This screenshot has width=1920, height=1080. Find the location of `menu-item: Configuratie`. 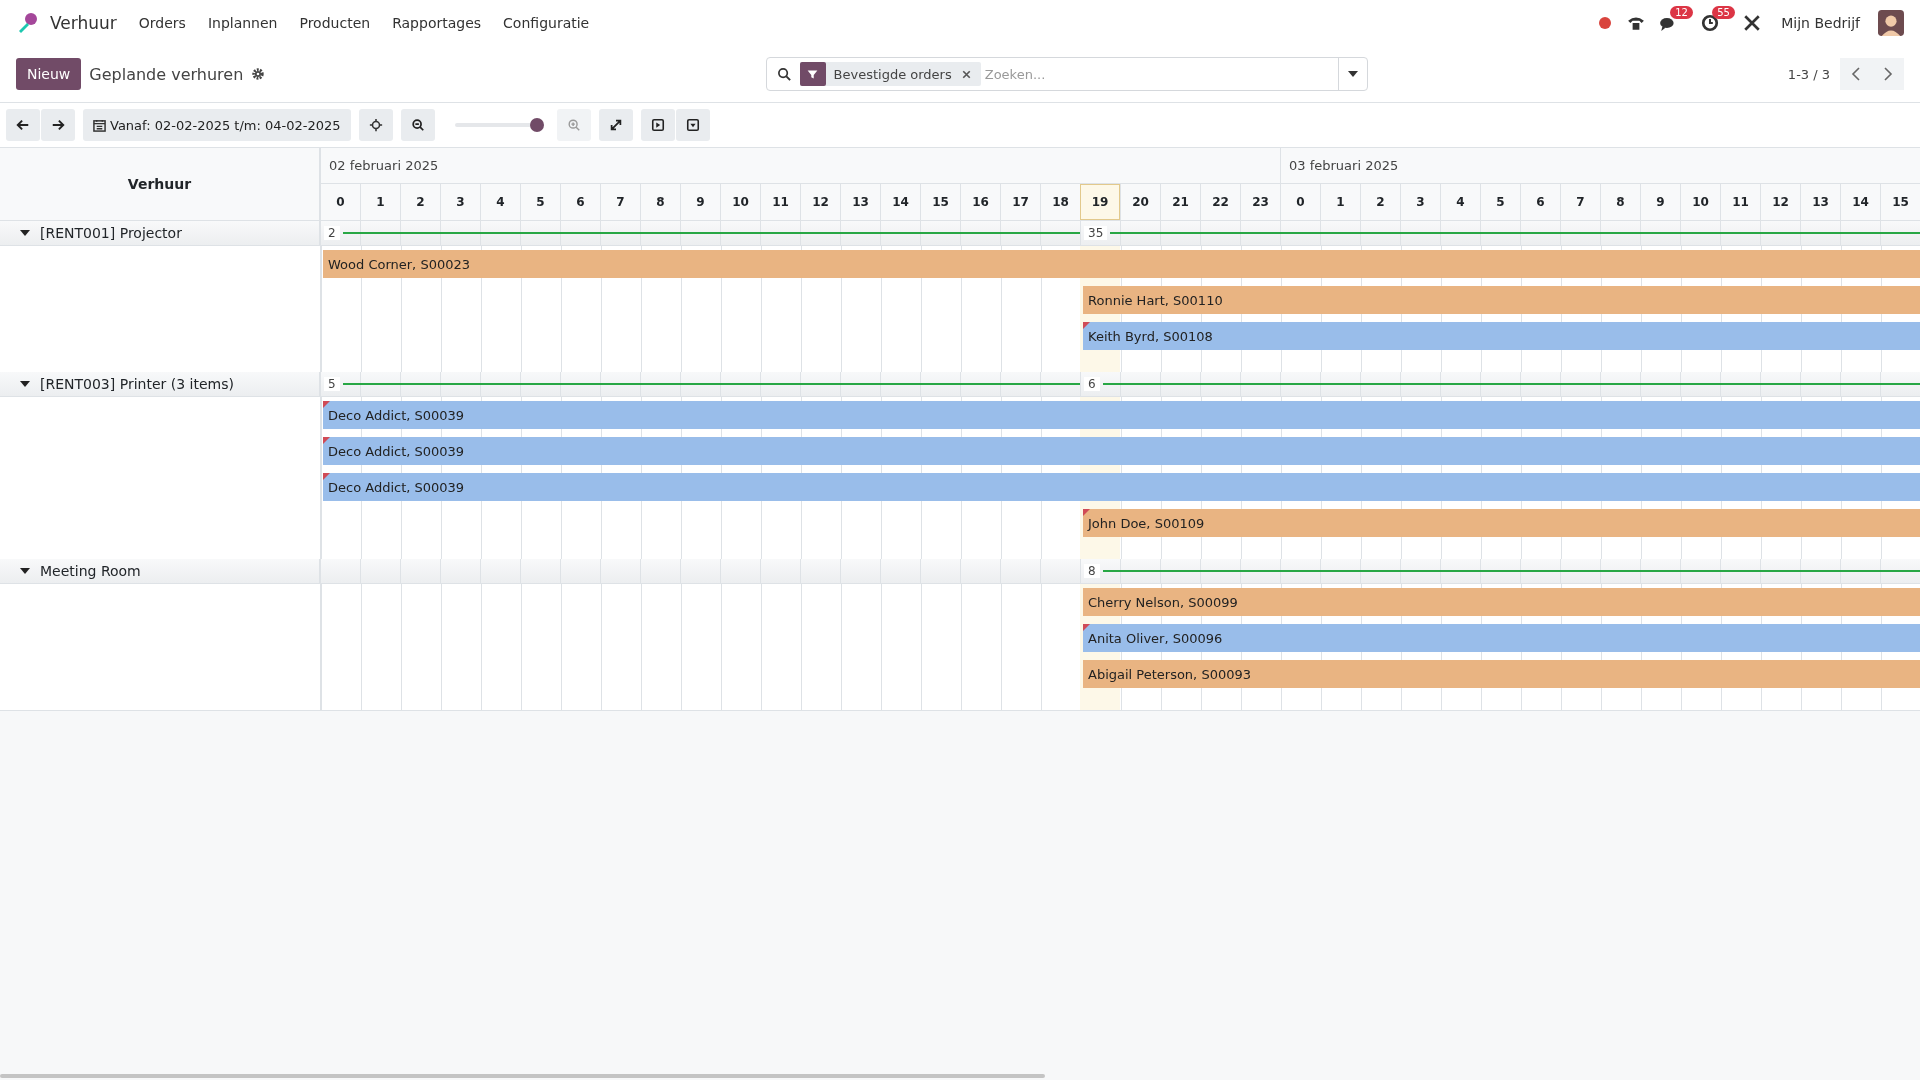

menu-item: Configuratie is located at coordinates (546, 23).